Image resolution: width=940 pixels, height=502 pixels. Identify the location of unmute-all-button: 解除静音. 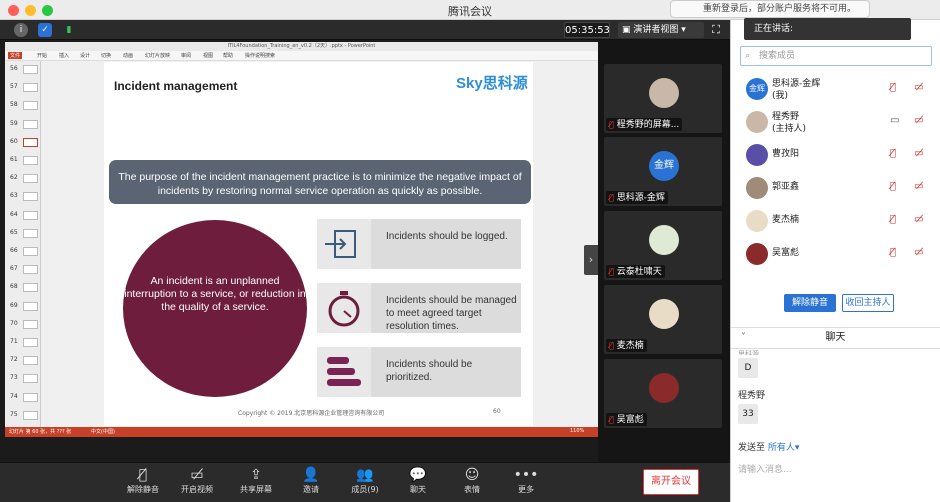
(810, 303).